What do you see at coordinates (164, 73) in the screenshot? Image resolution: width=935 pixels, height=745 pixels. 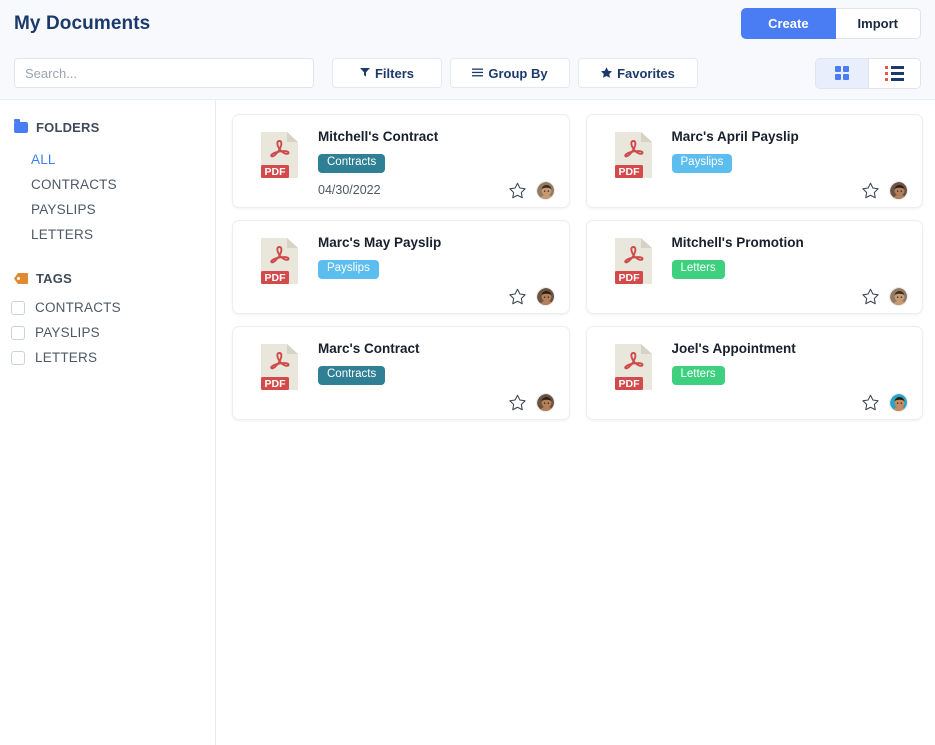 I see `search-input` at bounding box center [164, 73].